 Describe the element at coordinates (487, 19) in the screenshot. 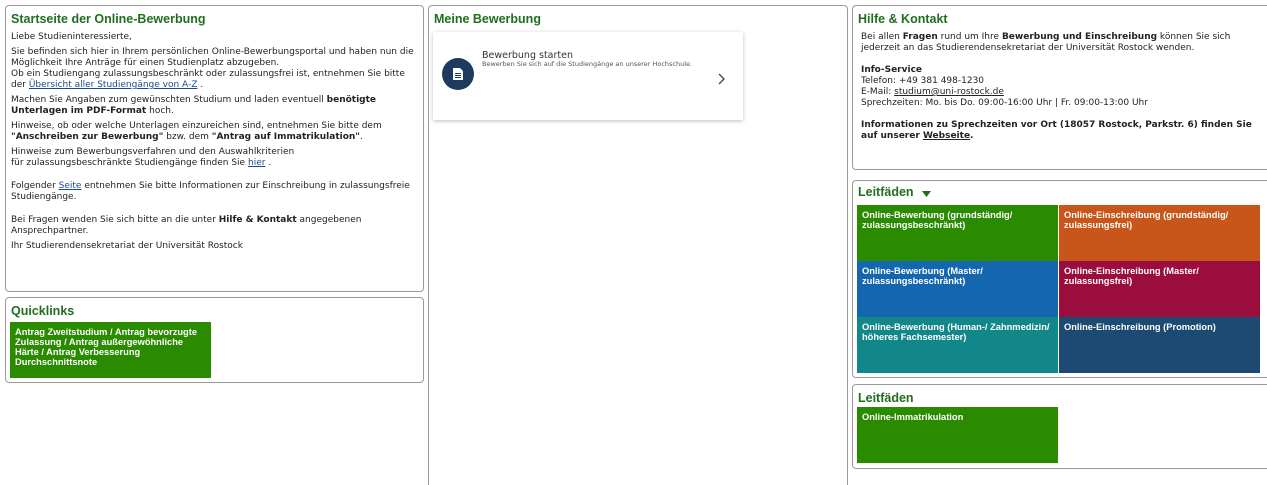

I see `bewerbung-title: Meine Bewerbung` at that location.